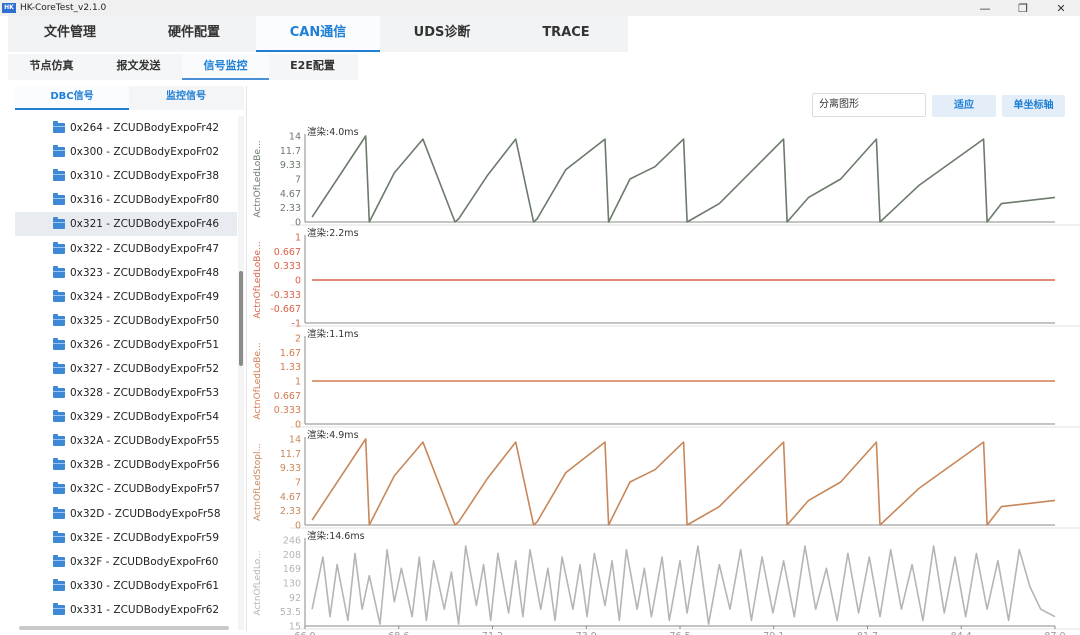  Describe the element at coordinates (145, 344) in the screenshot. I see `message-label: 0x326 - ZCUDBodyExpoFr51` at that location.